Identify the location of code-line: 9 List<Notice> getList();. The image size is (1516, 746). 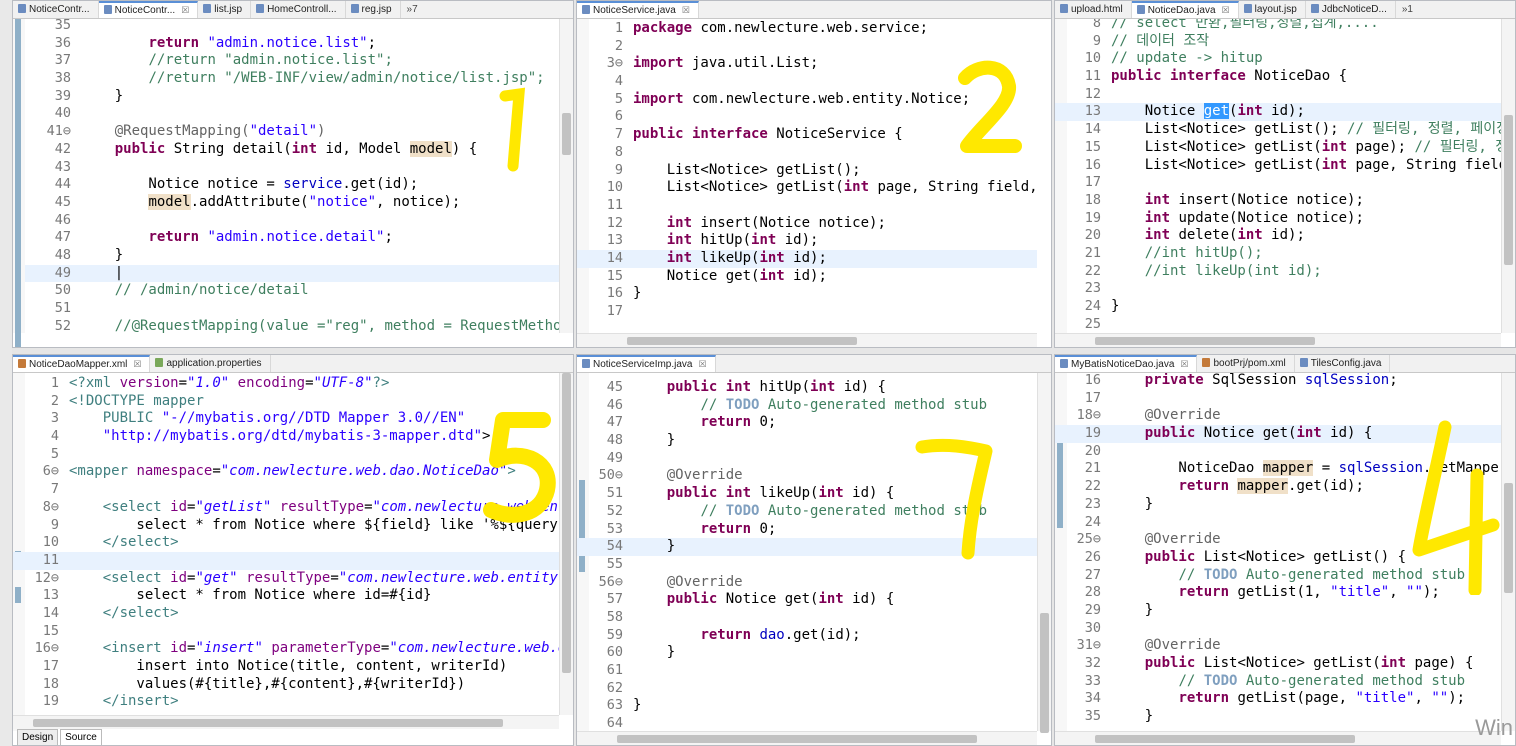
(807, 171).